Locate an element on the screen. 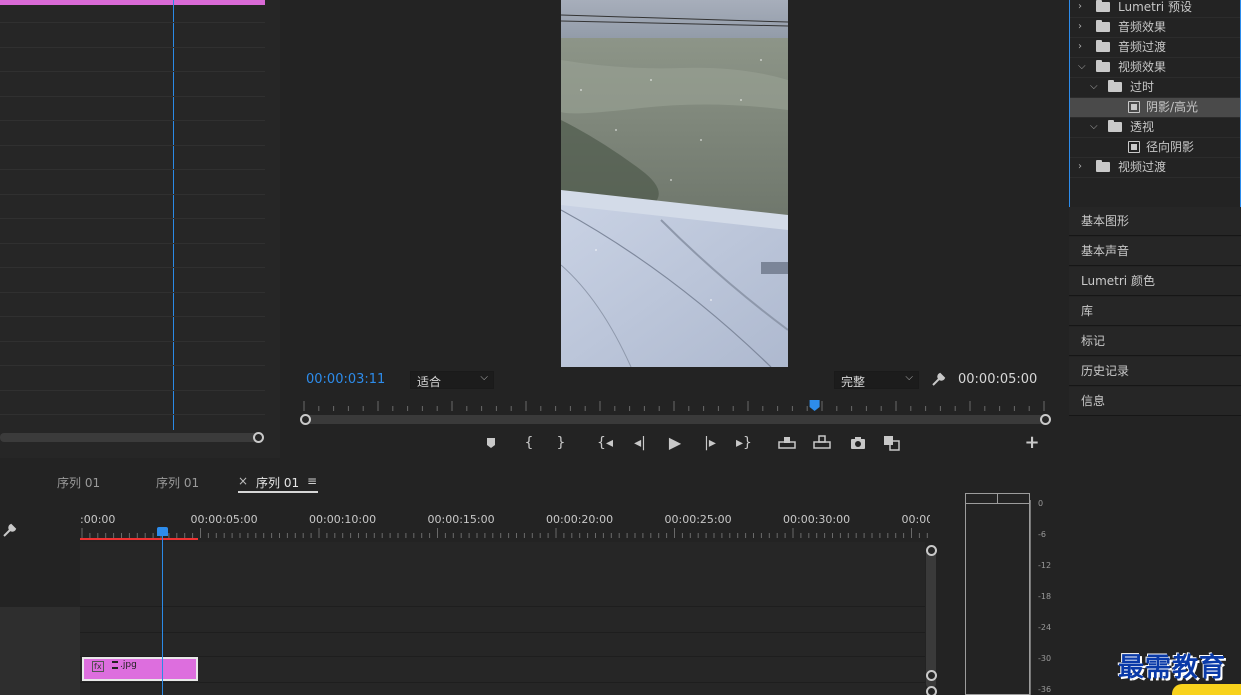 Image resolution: width=1241 pixels, height=695 pixels. program-time-ruler is located at coordinates (674, 404).